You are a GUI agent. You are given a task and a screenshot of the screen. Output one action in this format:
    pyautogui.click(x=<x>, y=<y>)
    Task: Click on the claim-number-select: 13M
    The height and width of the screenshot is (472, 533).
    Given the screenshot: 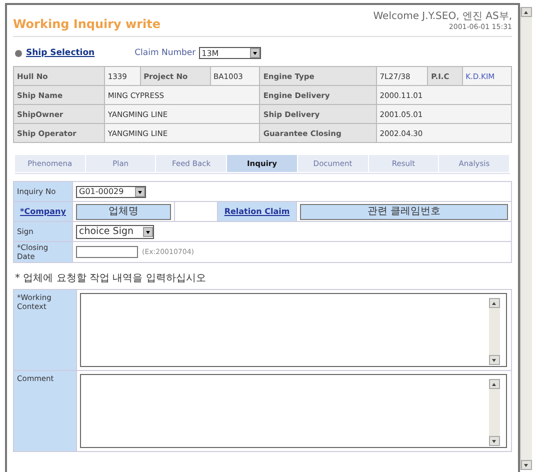 What is the action you would take?
    pyautogui.click(x=229, y=53)
    